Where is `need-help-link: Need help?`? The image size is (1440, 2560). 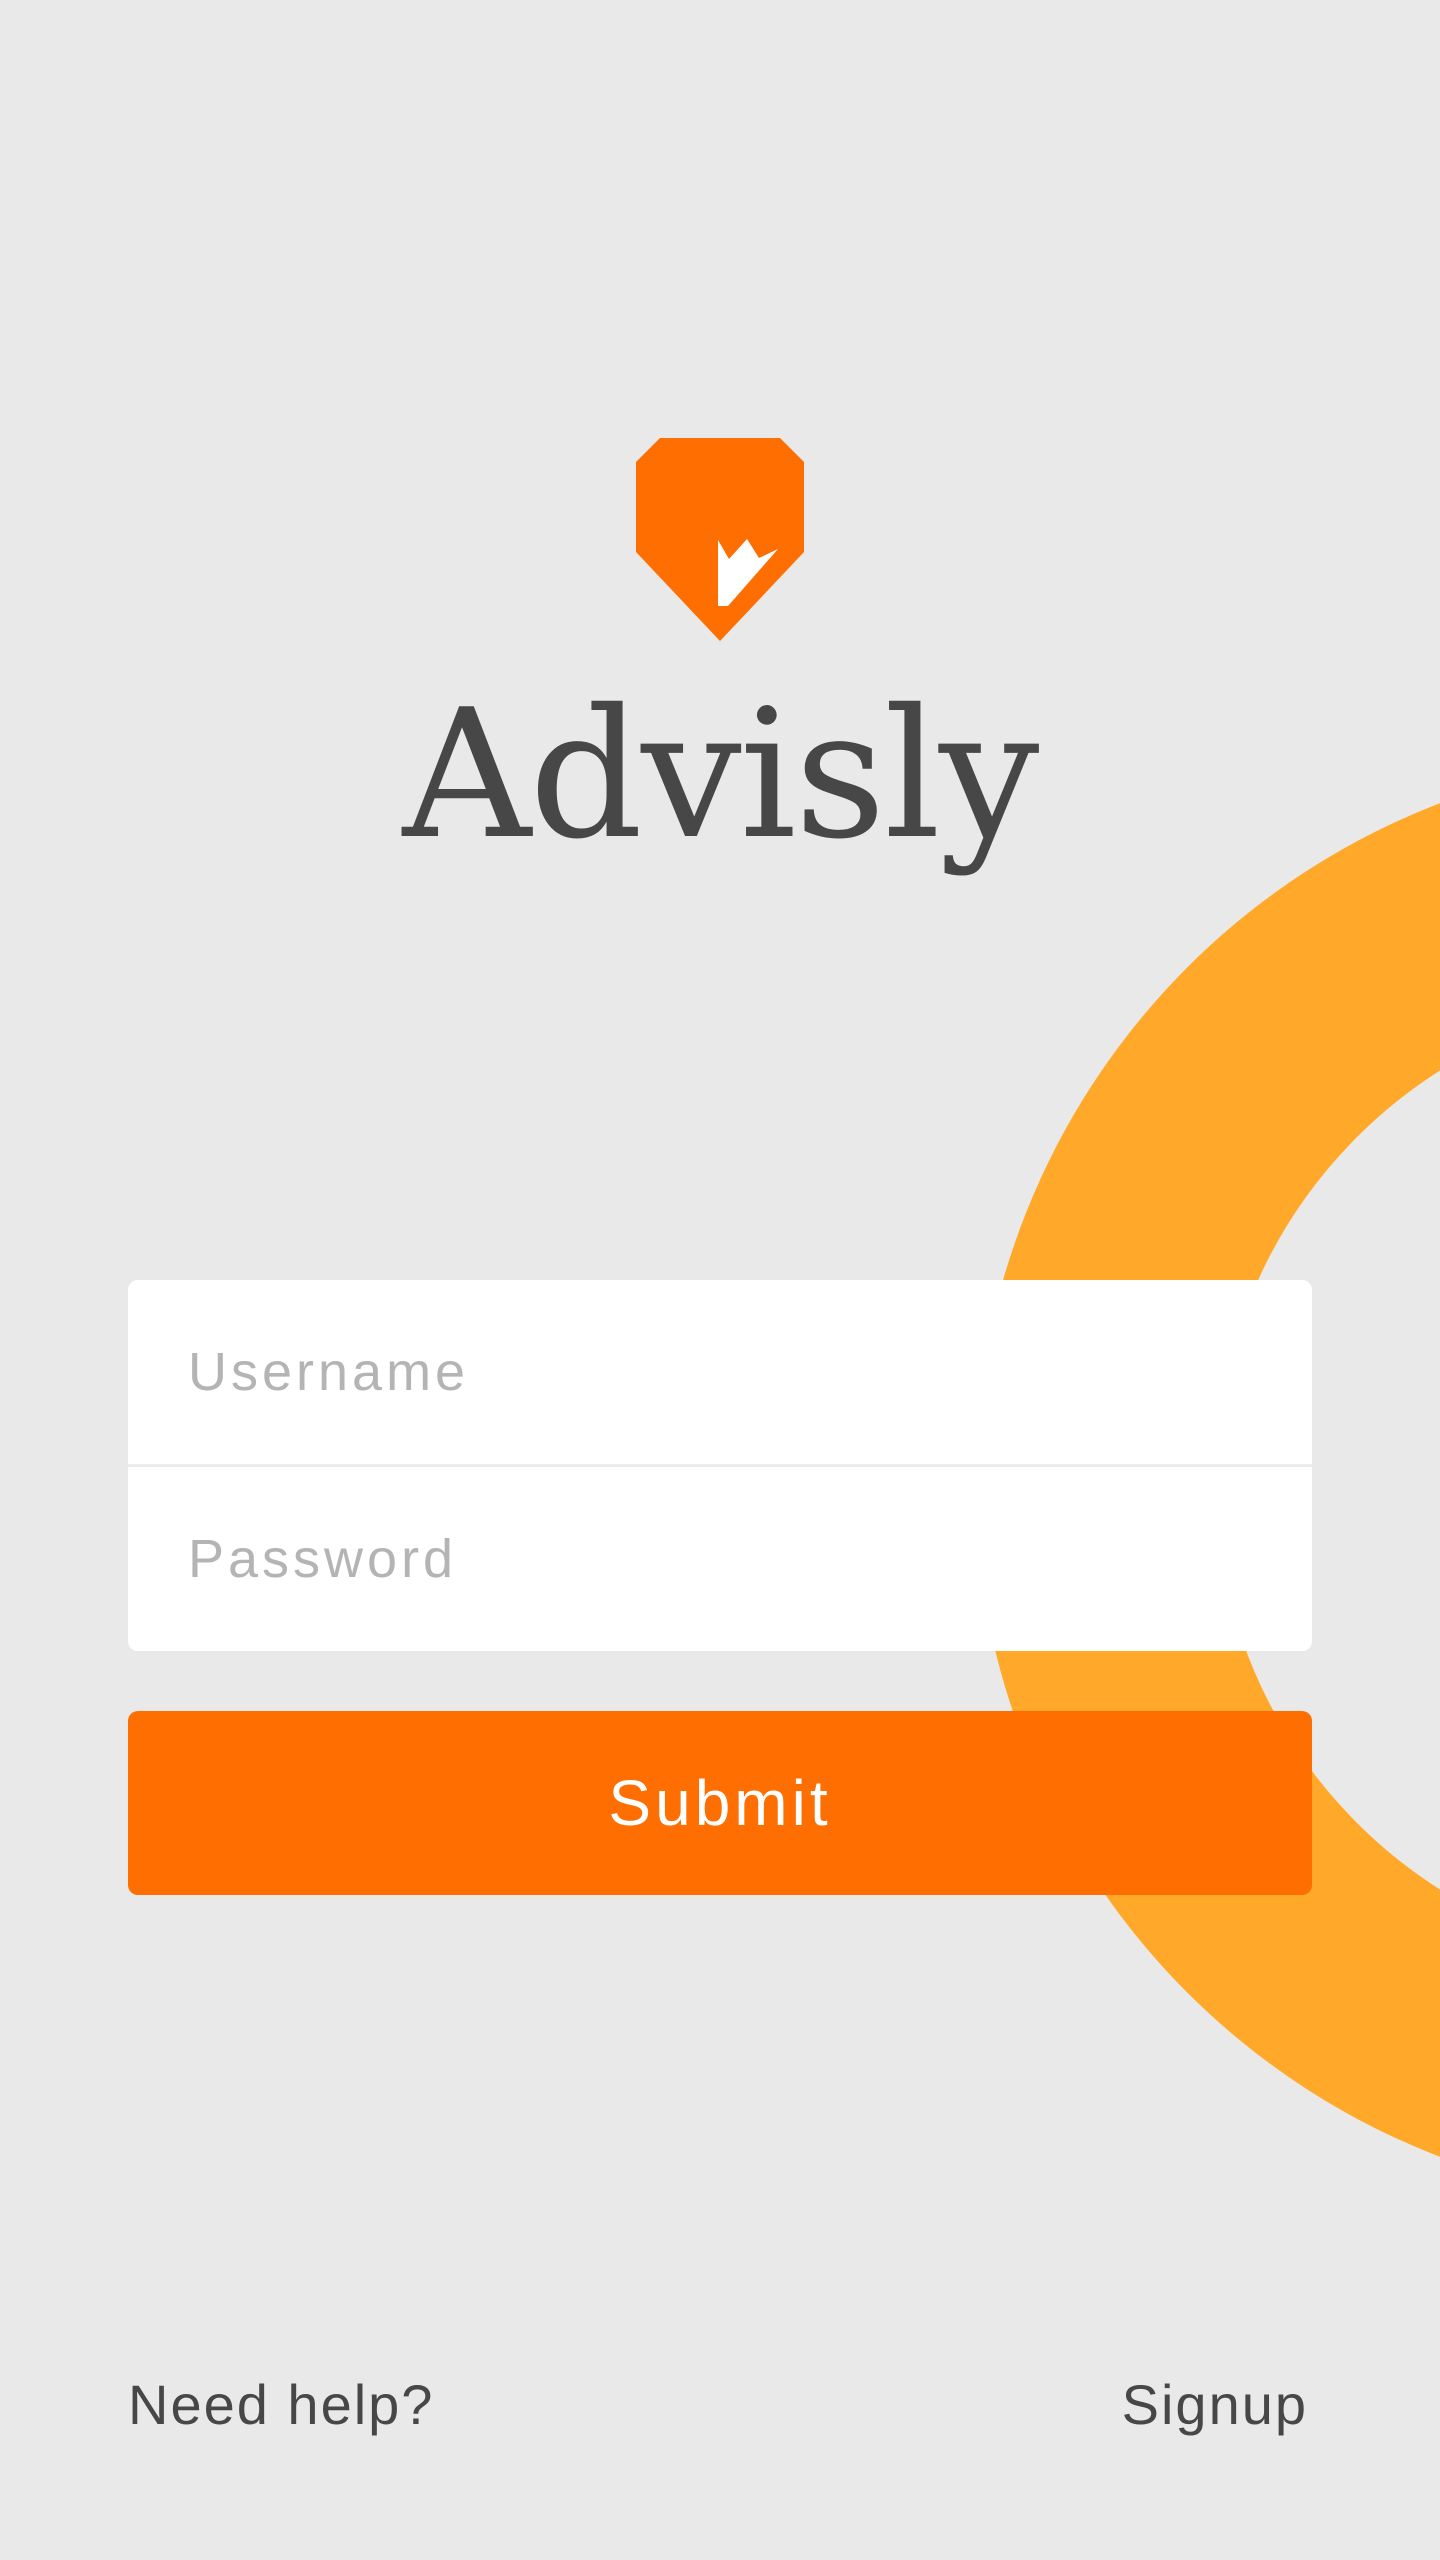 need-help-link: Need help? is located at coordinates (281, 2405).